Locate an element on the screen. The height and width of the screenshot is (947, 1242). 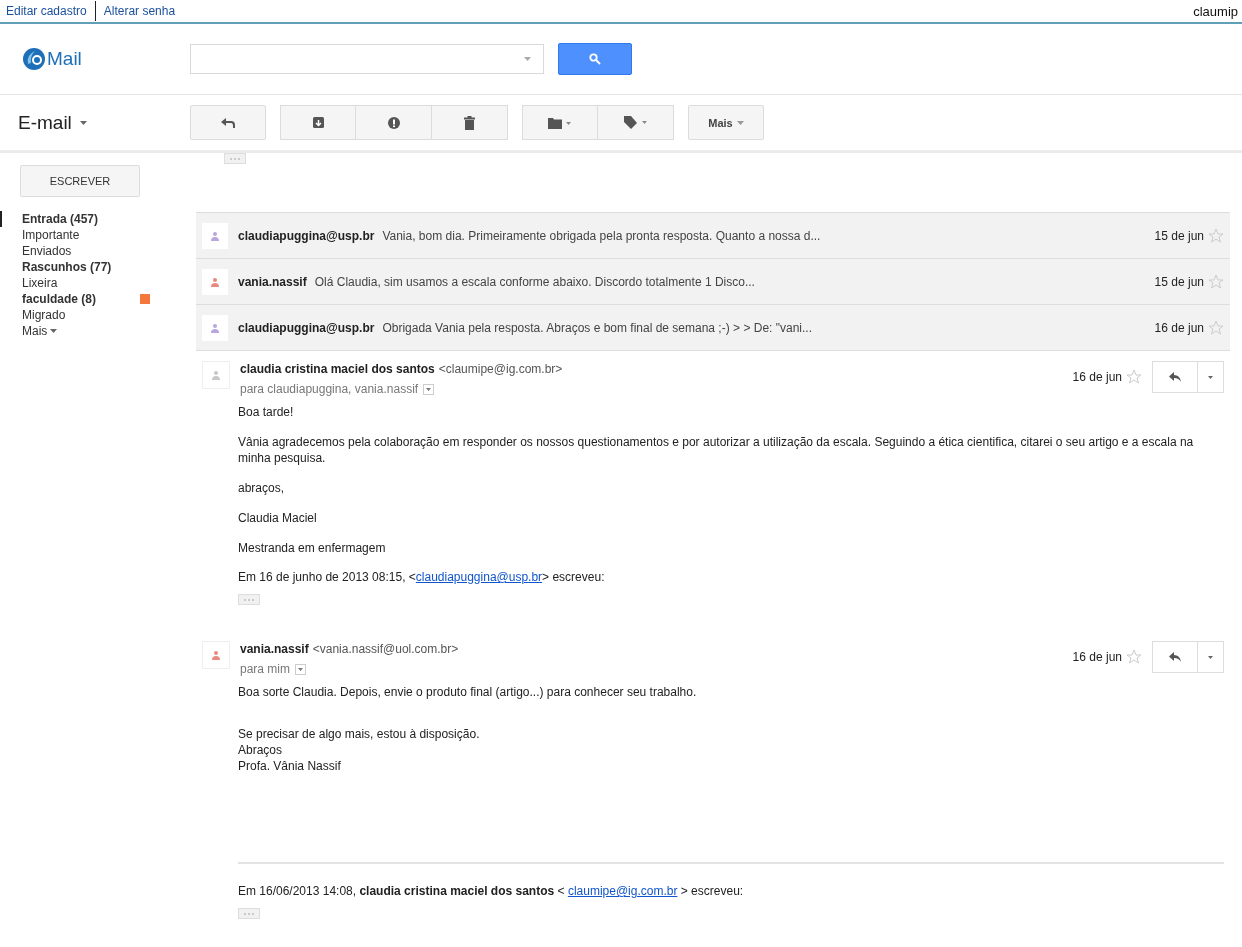
search-button is located at coordinates (595, 59).